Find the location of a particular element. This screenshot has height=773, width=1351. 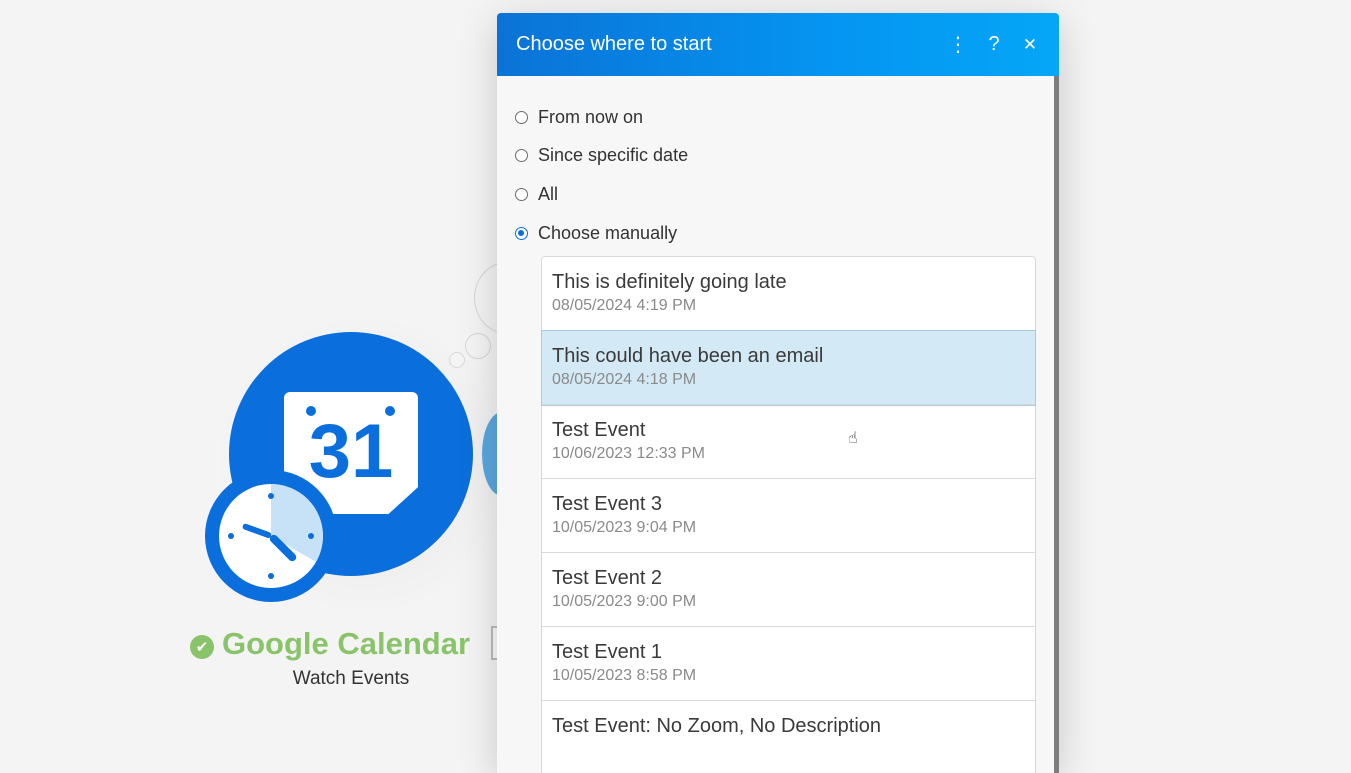

module-action-label: Watch Events is located at coordinates (351, 678).